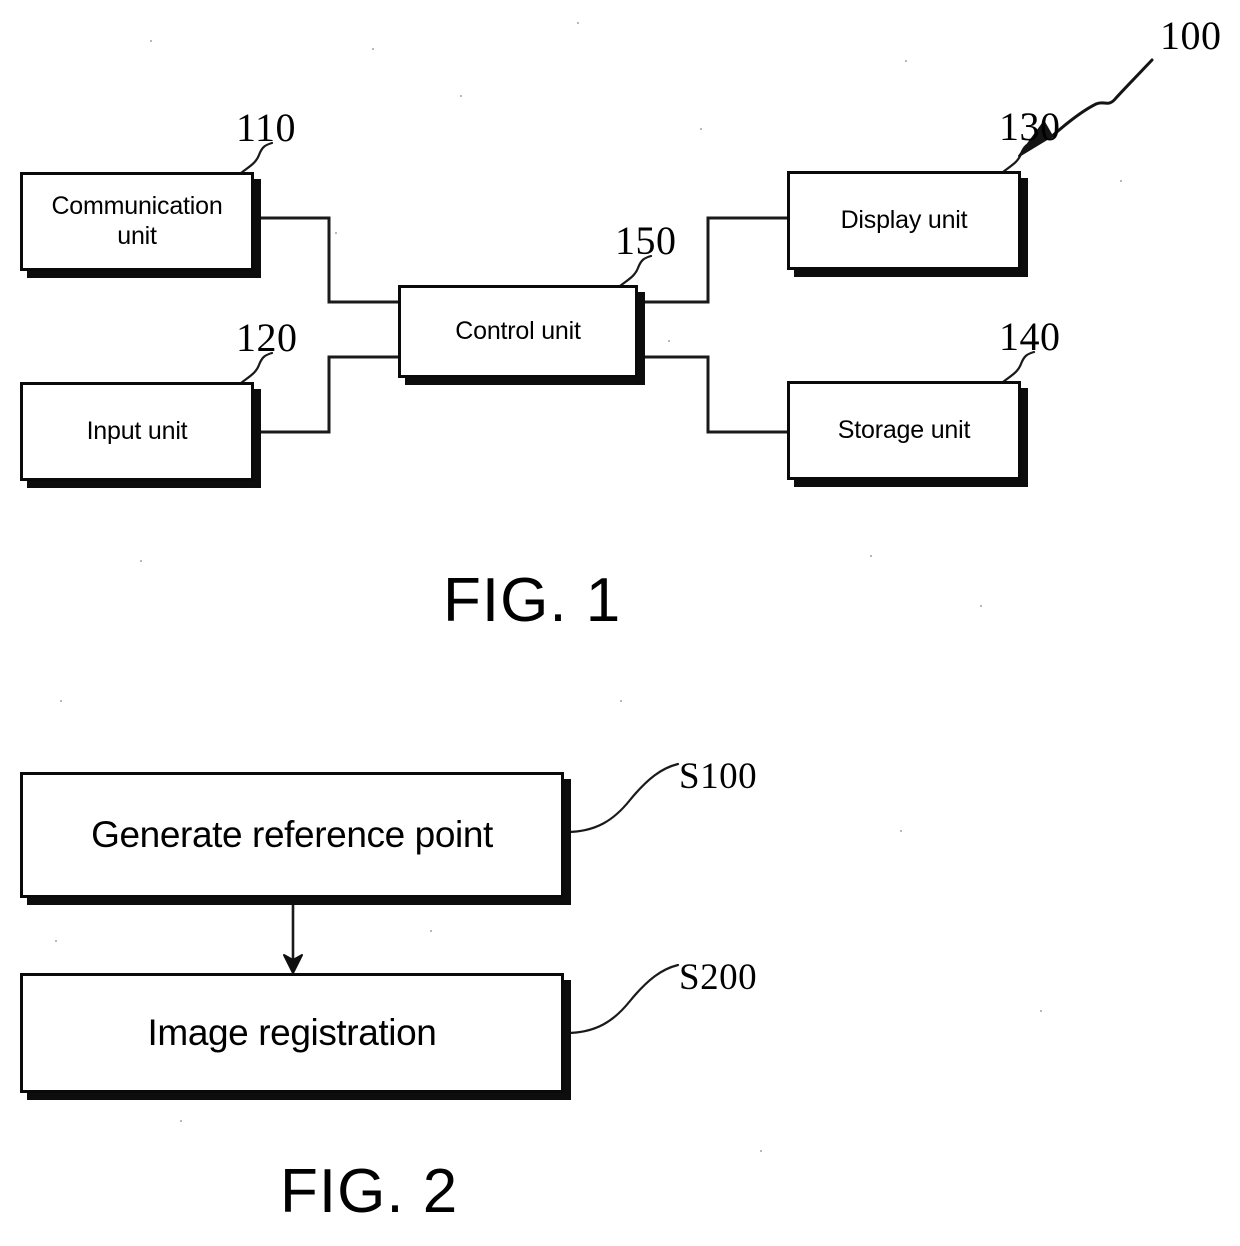 This screenshot has height=1246, width=1240. I want to click on reference-numeral-140: 140, so click(1030, 336).